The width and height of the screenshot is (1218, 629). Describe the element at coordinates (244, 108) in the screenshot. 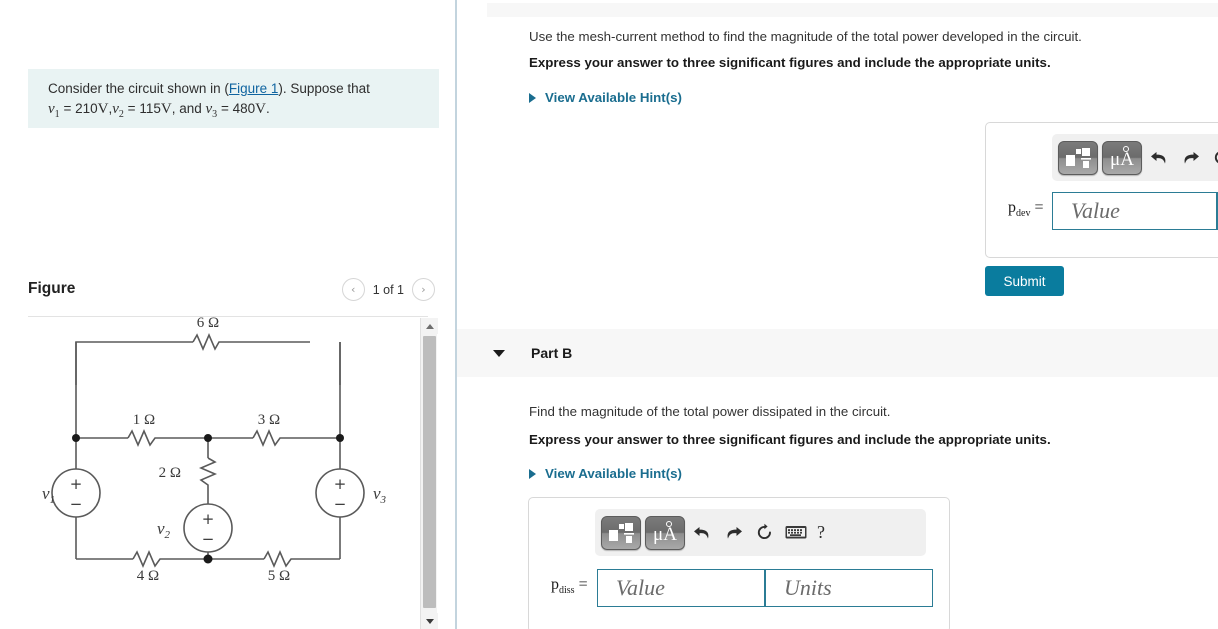

I see `v3-value: 480` at that location.